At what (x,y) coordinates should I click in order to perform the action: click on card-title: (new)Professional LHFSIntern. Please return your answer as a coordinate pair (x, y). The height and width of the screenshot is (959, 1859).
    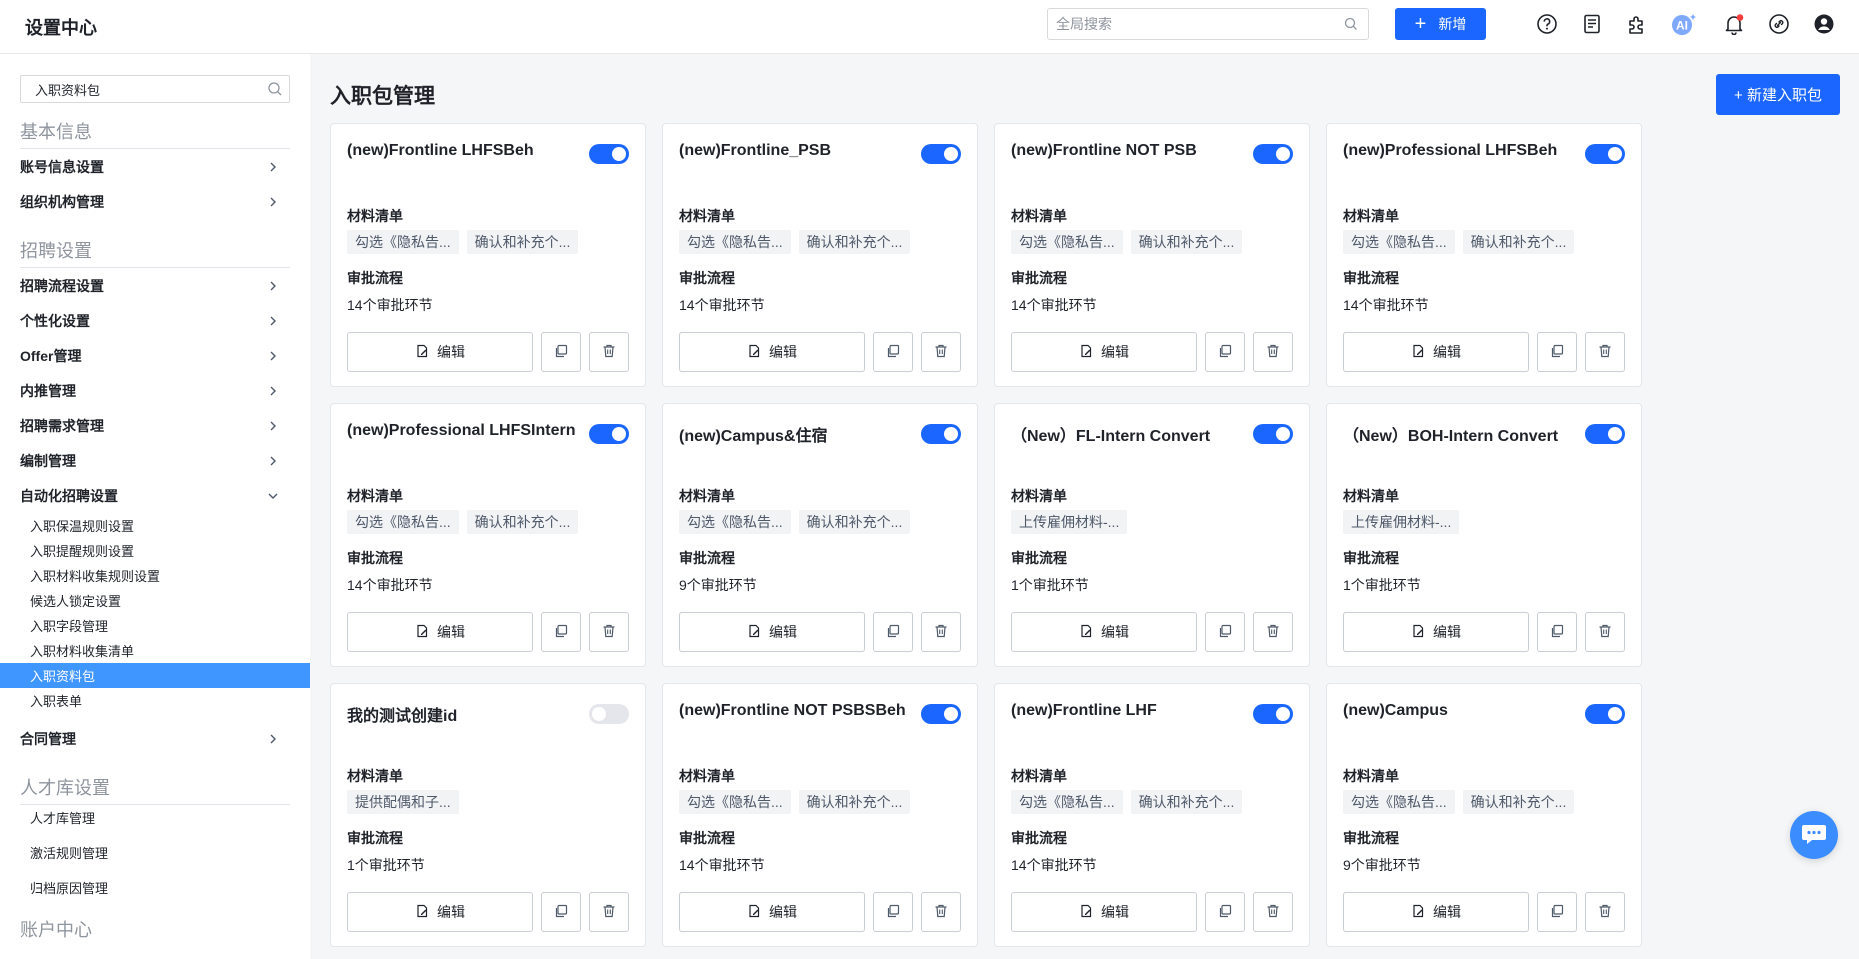
    Looking at the image, I should click on (462, 431).